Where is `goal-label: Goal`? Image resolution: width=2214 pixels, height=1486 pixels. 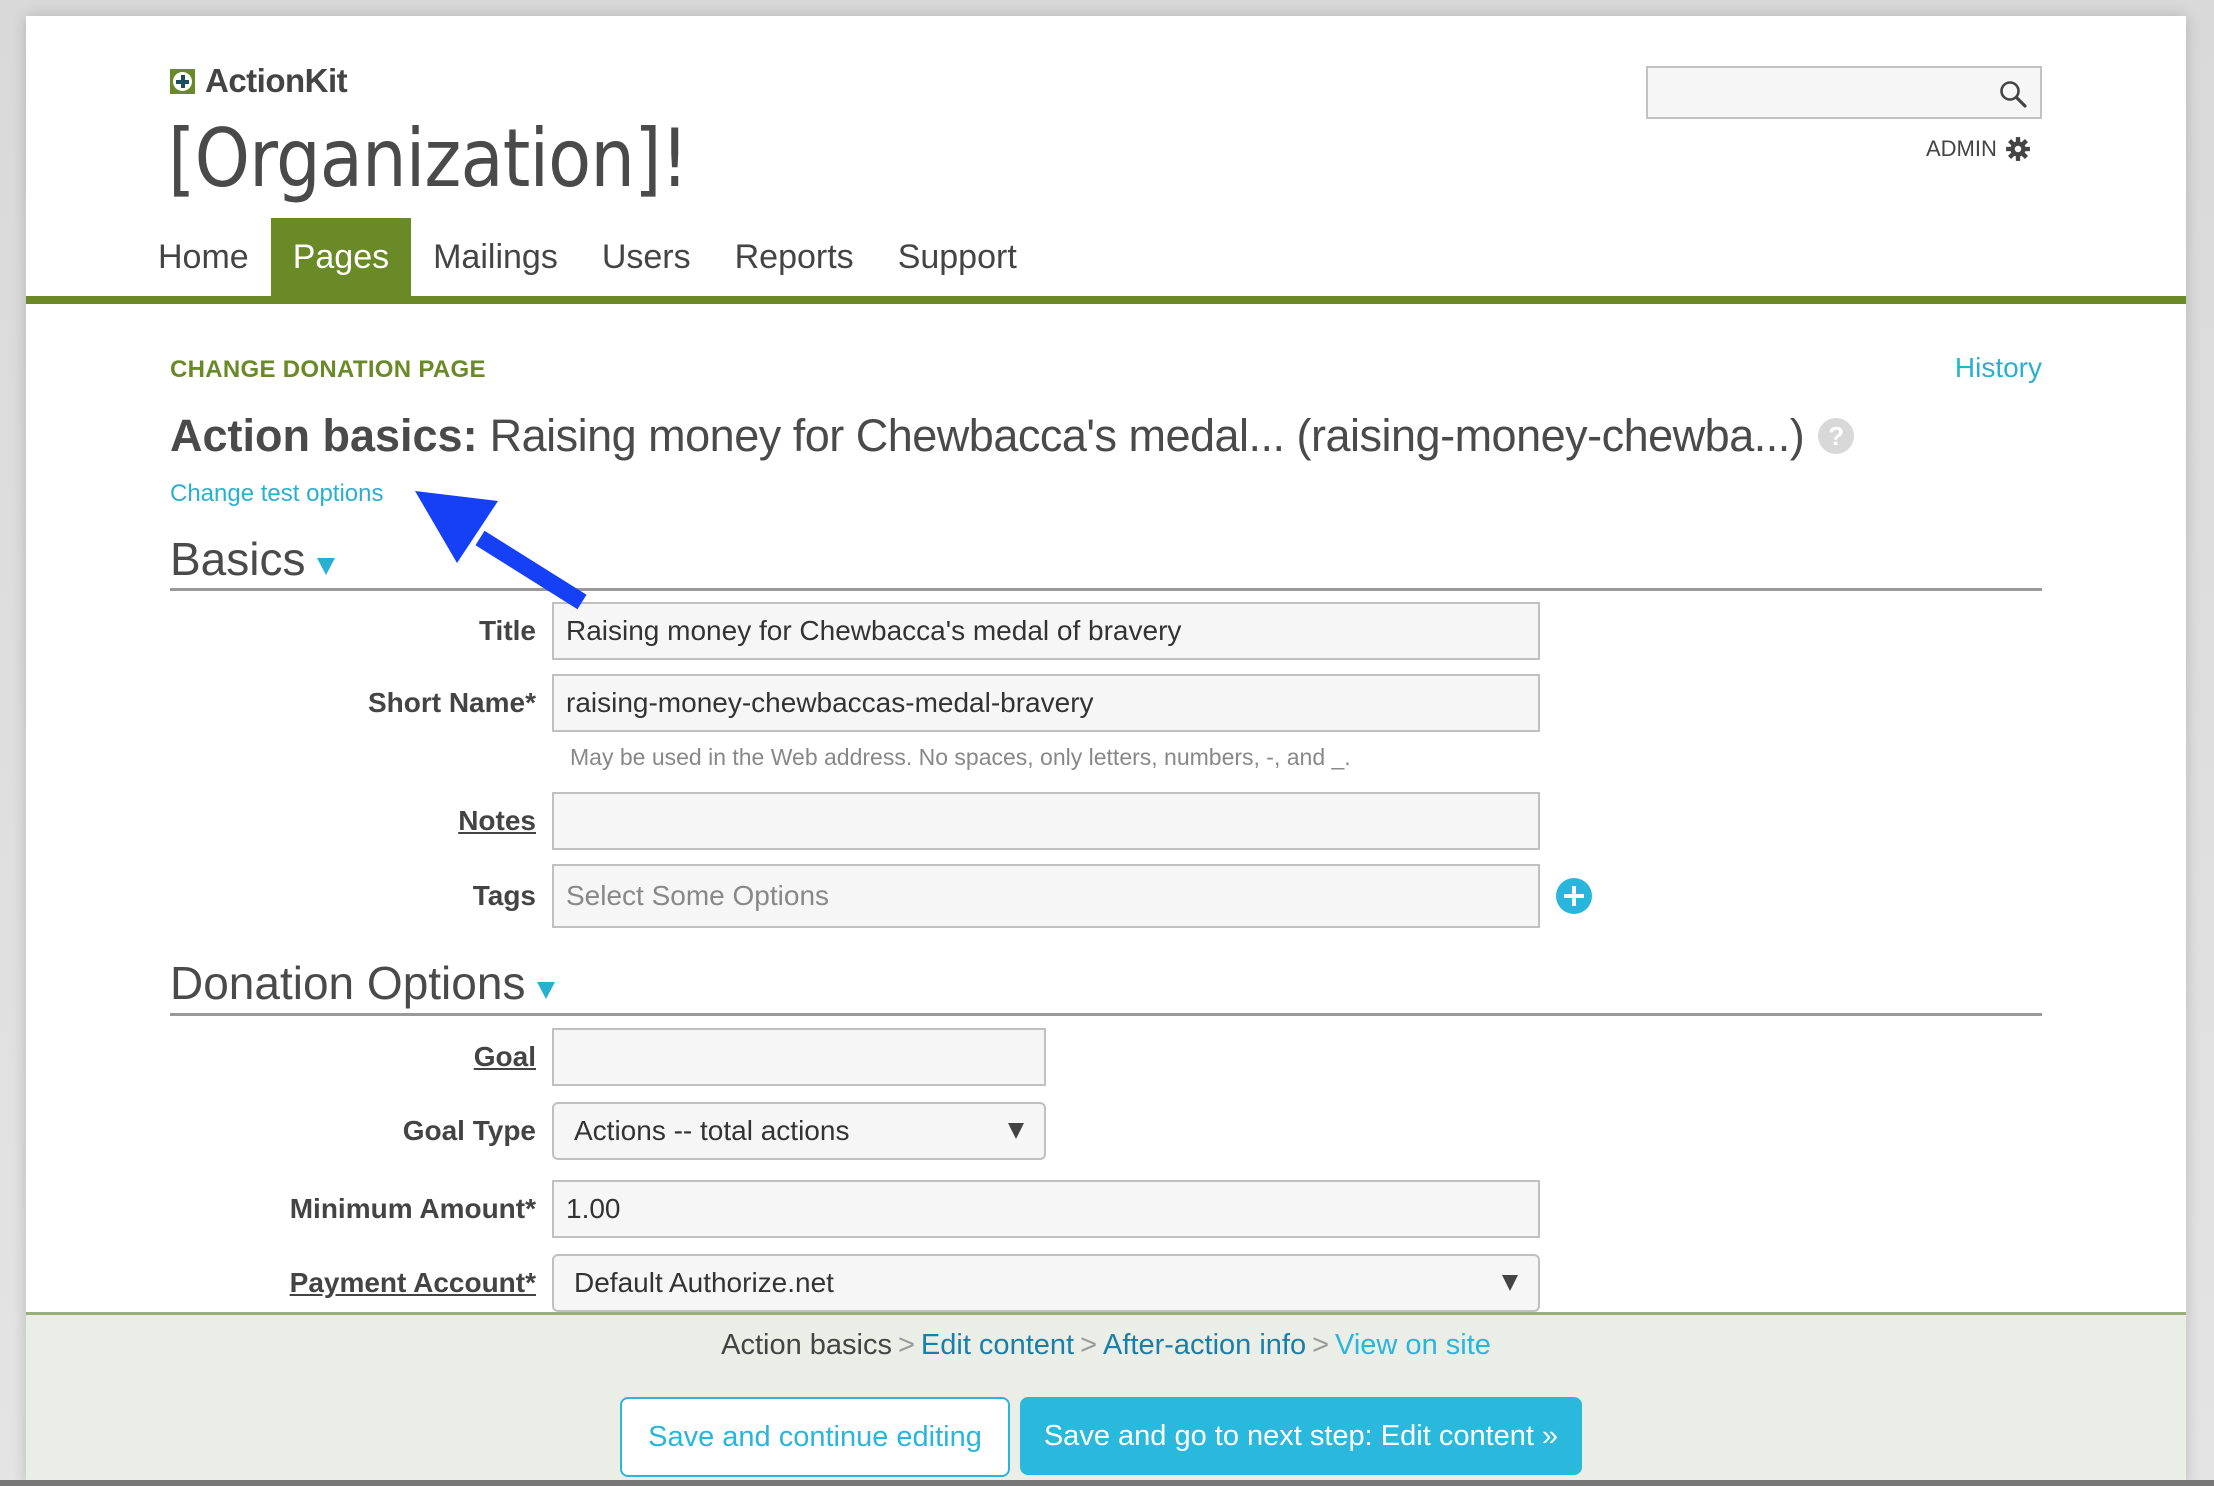
goal-label: Goal is located at coordinates (361, 1057).